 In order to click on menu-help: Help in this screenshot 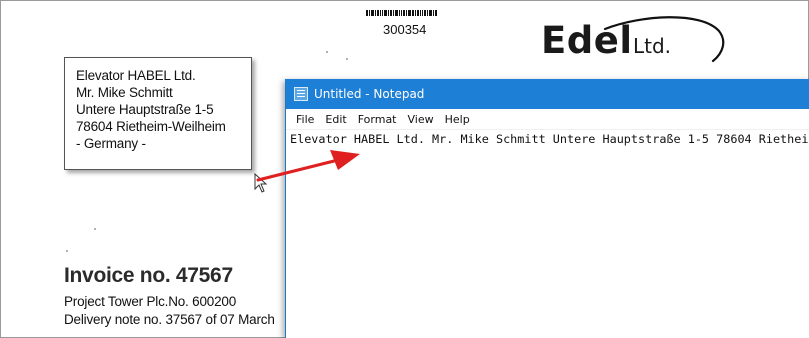, I will do `click(458, 119)`.